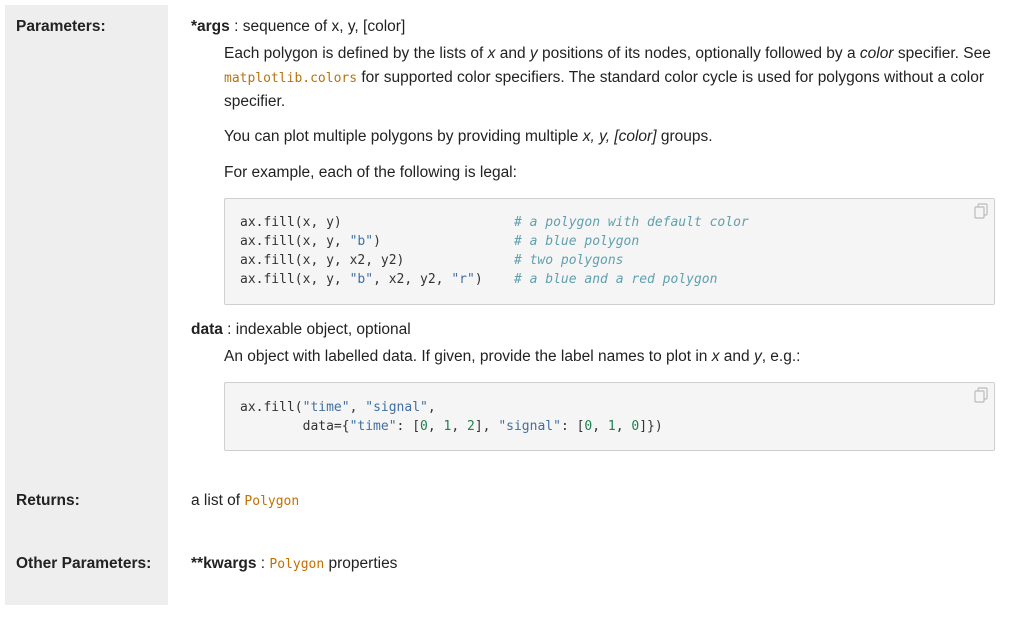  I want to click on code-comment: # two polygons, so click(568, 260).